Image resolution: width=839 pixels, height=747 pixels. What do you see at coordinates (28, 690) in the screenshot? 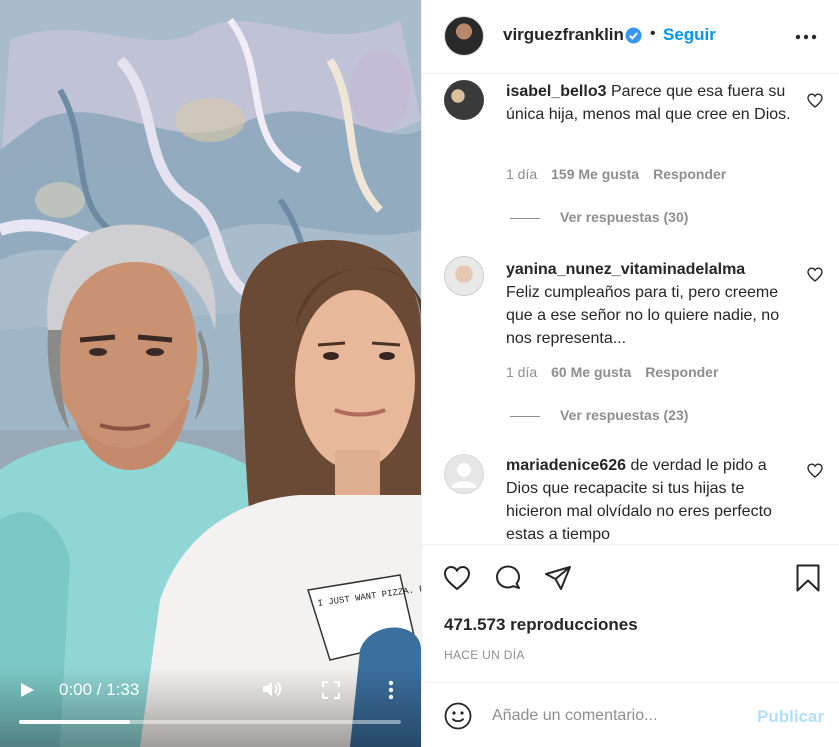
I see `play-icon` at bounding box center [28, 690].